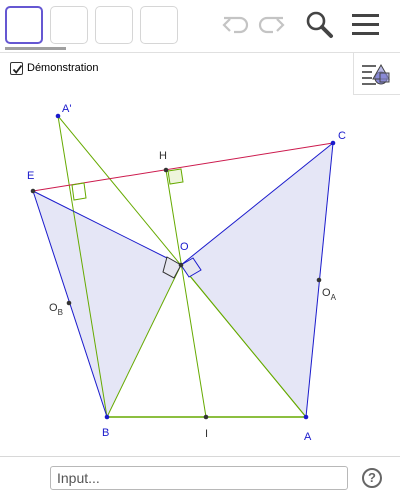  I want to click on label-Aprime: A', so click(66, 109).